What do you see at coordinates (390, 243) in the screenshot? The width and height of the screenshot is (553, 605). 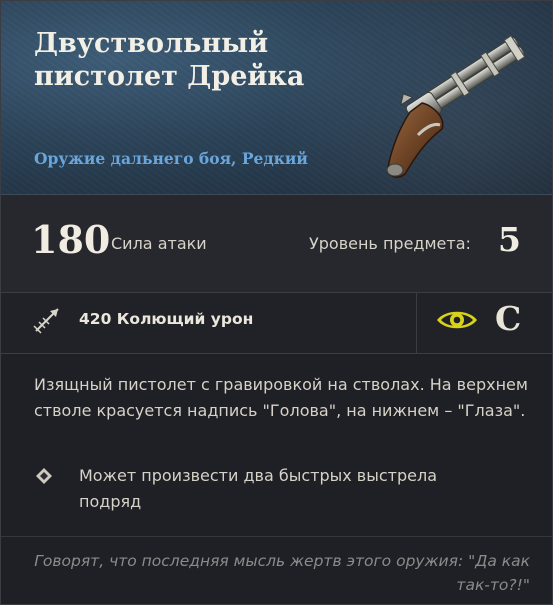 I see `item-level-label: Уровень предмета:` at bounding box center [390, 243].